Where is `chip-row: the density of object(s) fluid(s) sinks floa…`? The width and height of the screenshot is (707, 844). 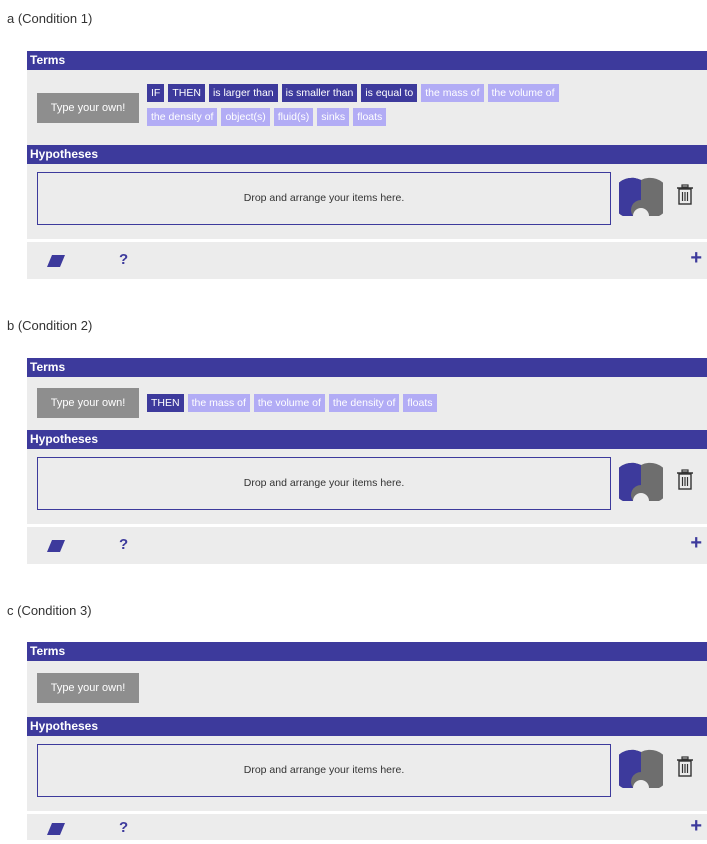
chip-row: the density of object(s) fluid(s) sinks floa… is located at coordinates (355, 117).